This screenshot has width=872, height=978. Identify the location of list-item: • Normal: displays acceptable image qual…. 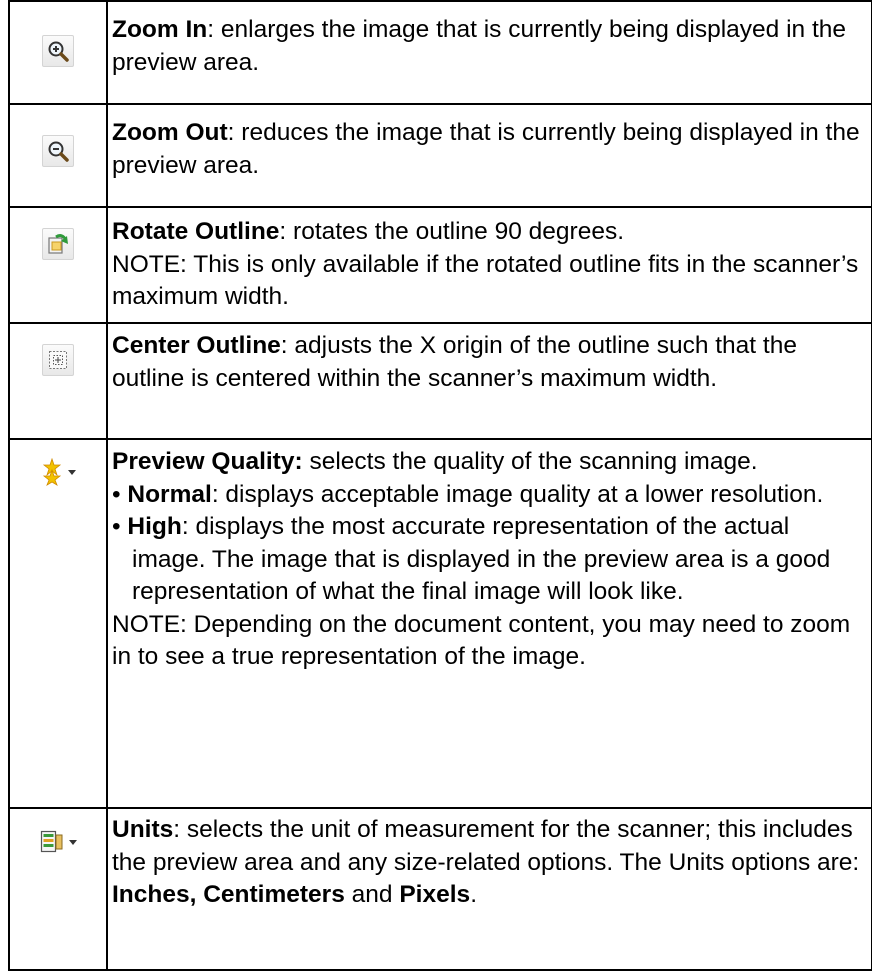
(468, 494).